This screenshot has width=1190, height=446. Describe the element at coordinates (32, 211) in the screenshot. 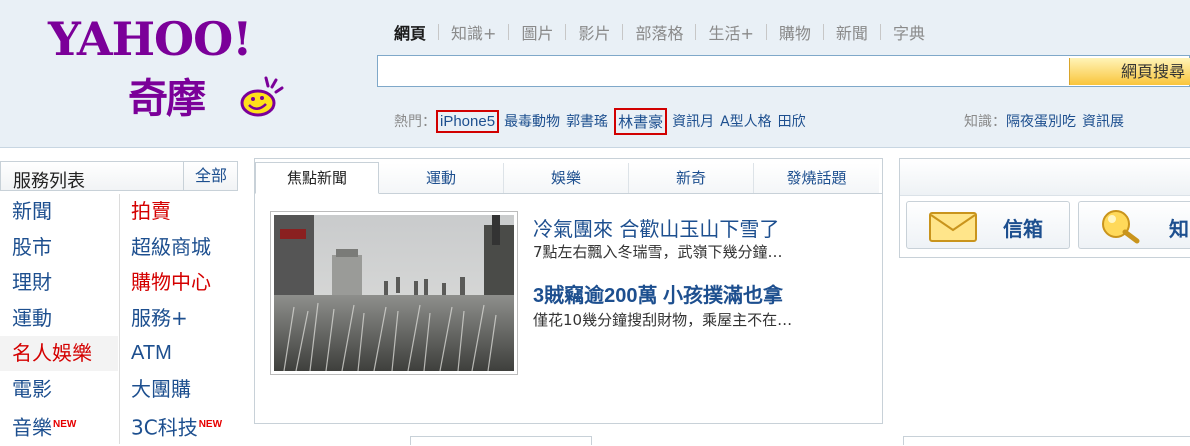

I see `service-news: 新聞` at that location.